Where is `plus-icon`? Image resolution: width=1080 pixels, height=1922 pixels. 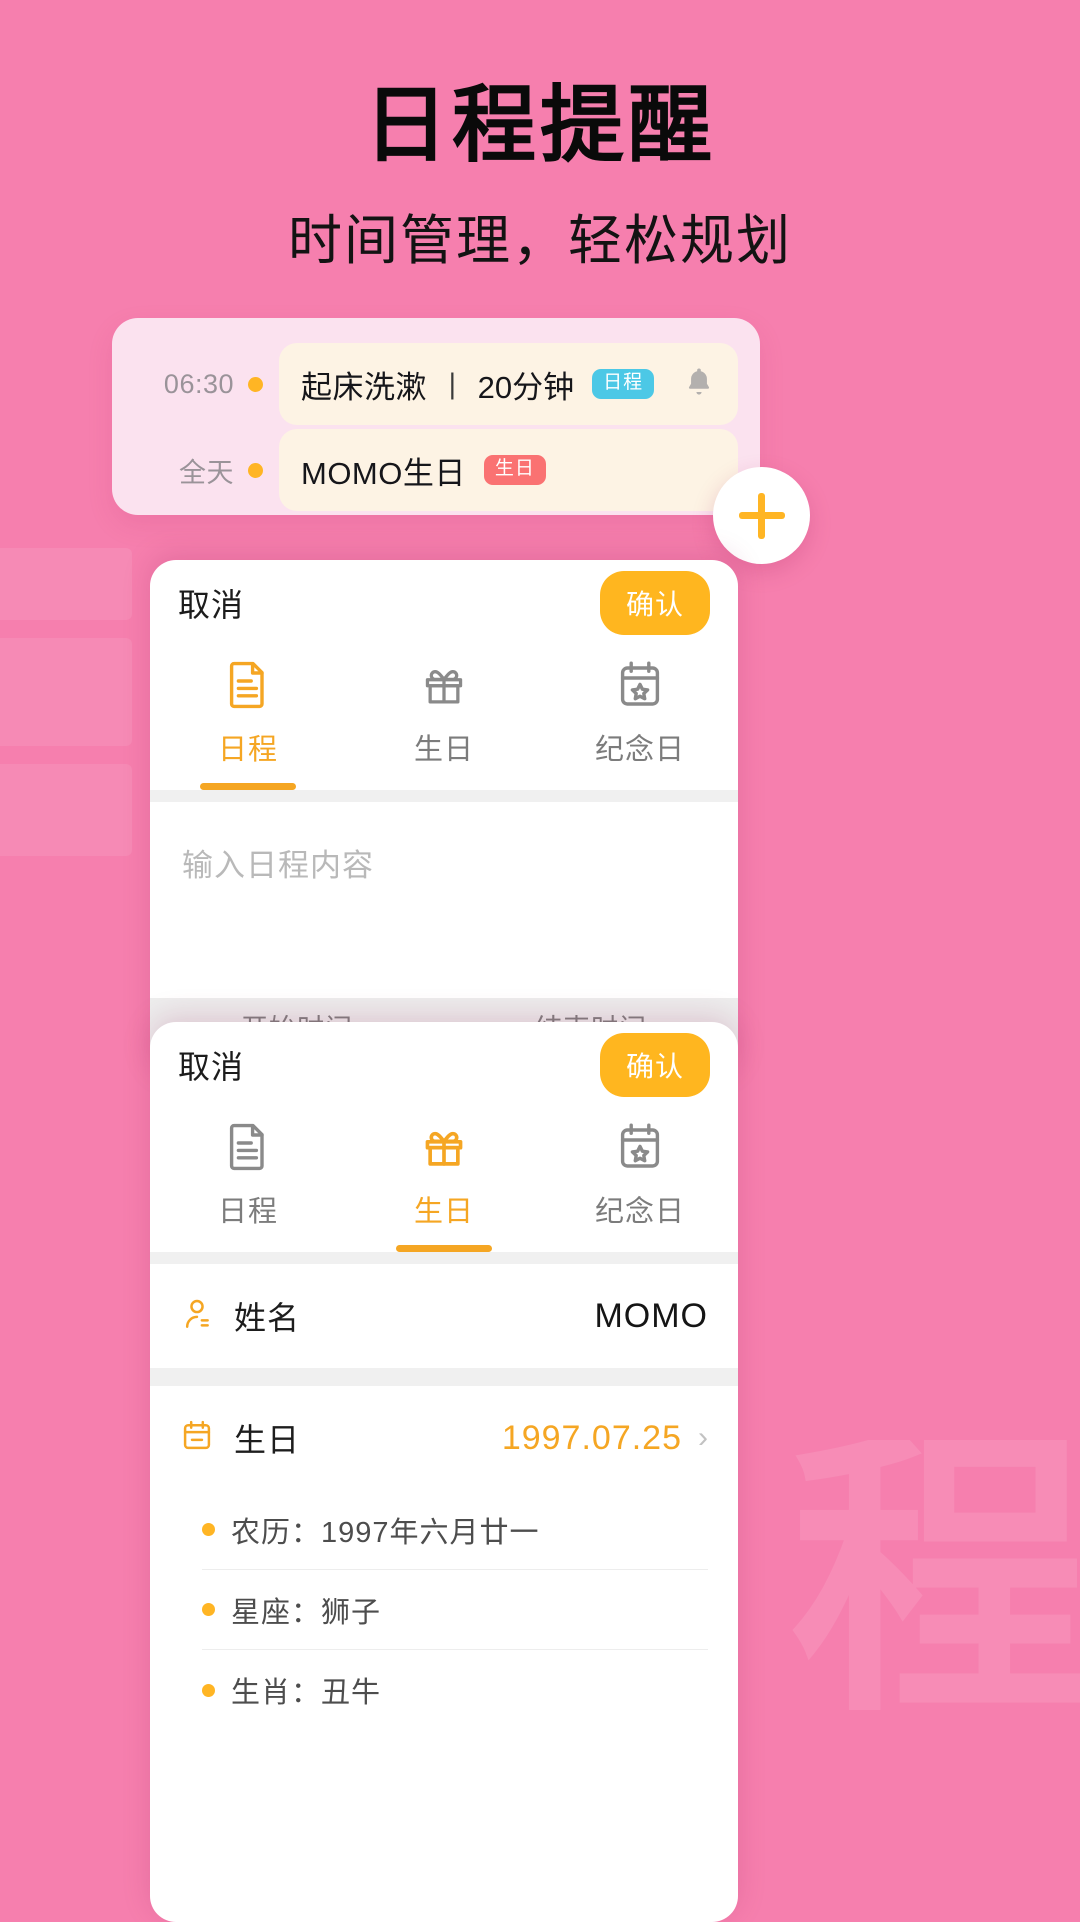
plus-icon is located at coordinates (761, 515).